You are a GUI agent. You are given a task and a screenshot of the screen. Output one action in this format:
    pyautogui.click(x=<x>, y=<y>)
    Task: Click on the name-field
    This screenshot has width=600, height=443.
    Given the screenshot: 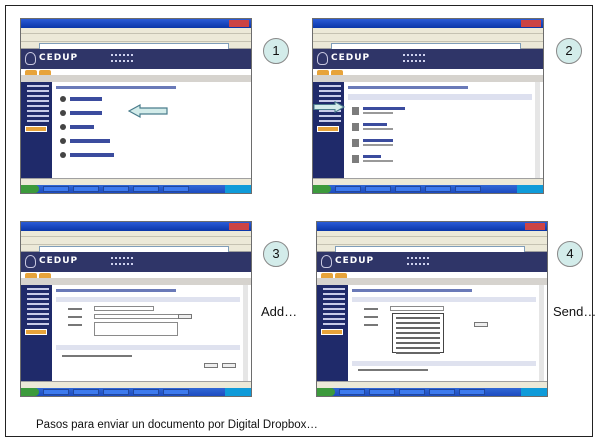 What is the action you would take?
    pyautogui.click(x=124, y=308)
    